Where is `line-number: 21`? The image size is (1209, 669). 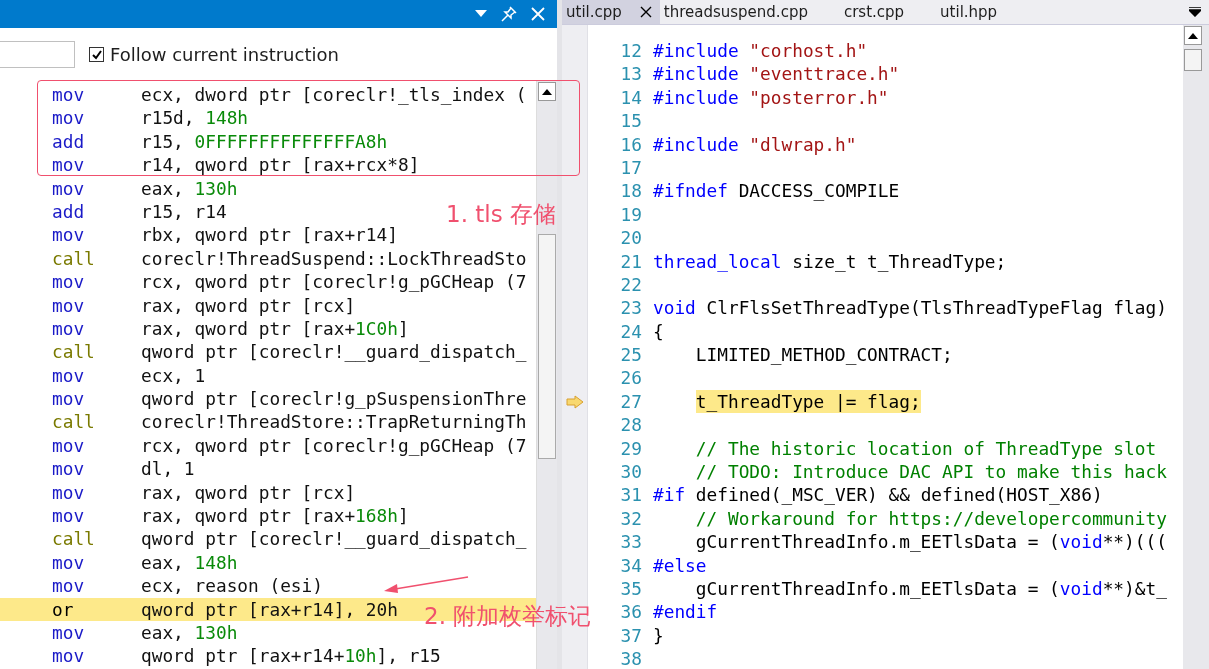
line-number: 21 is located at coordinates (631, 261).